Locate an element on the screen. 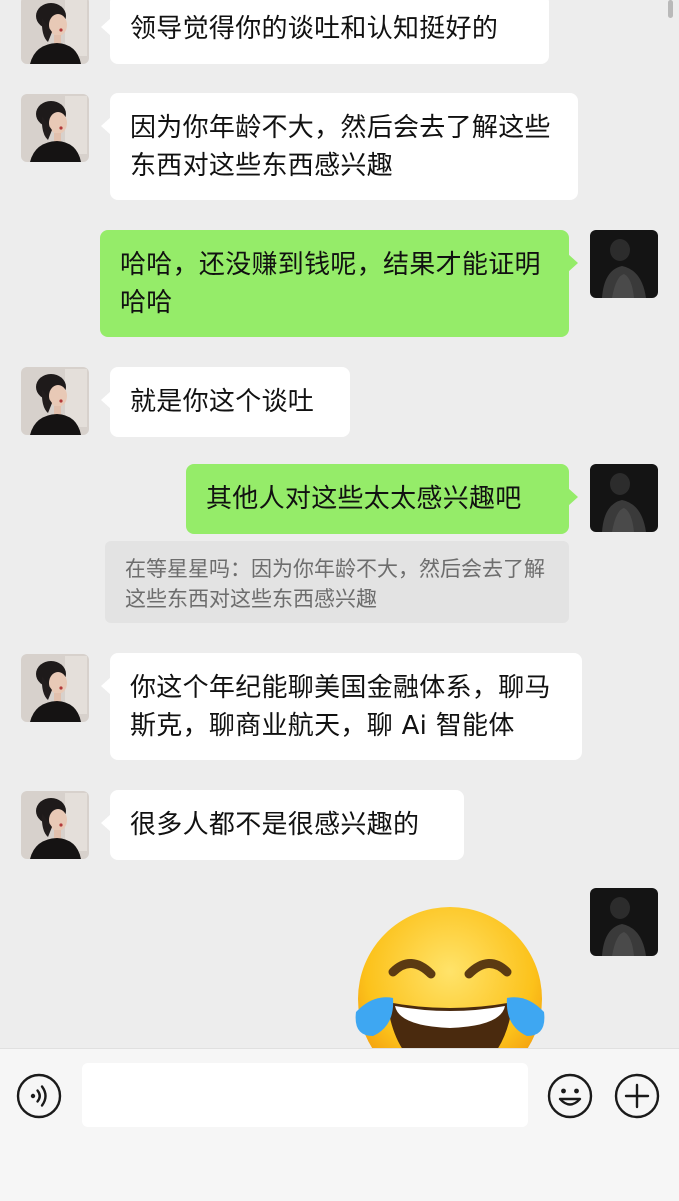  message-bubble-incoming: 很多人都不是很感兴趣的 is located at coordinates (282, 825).